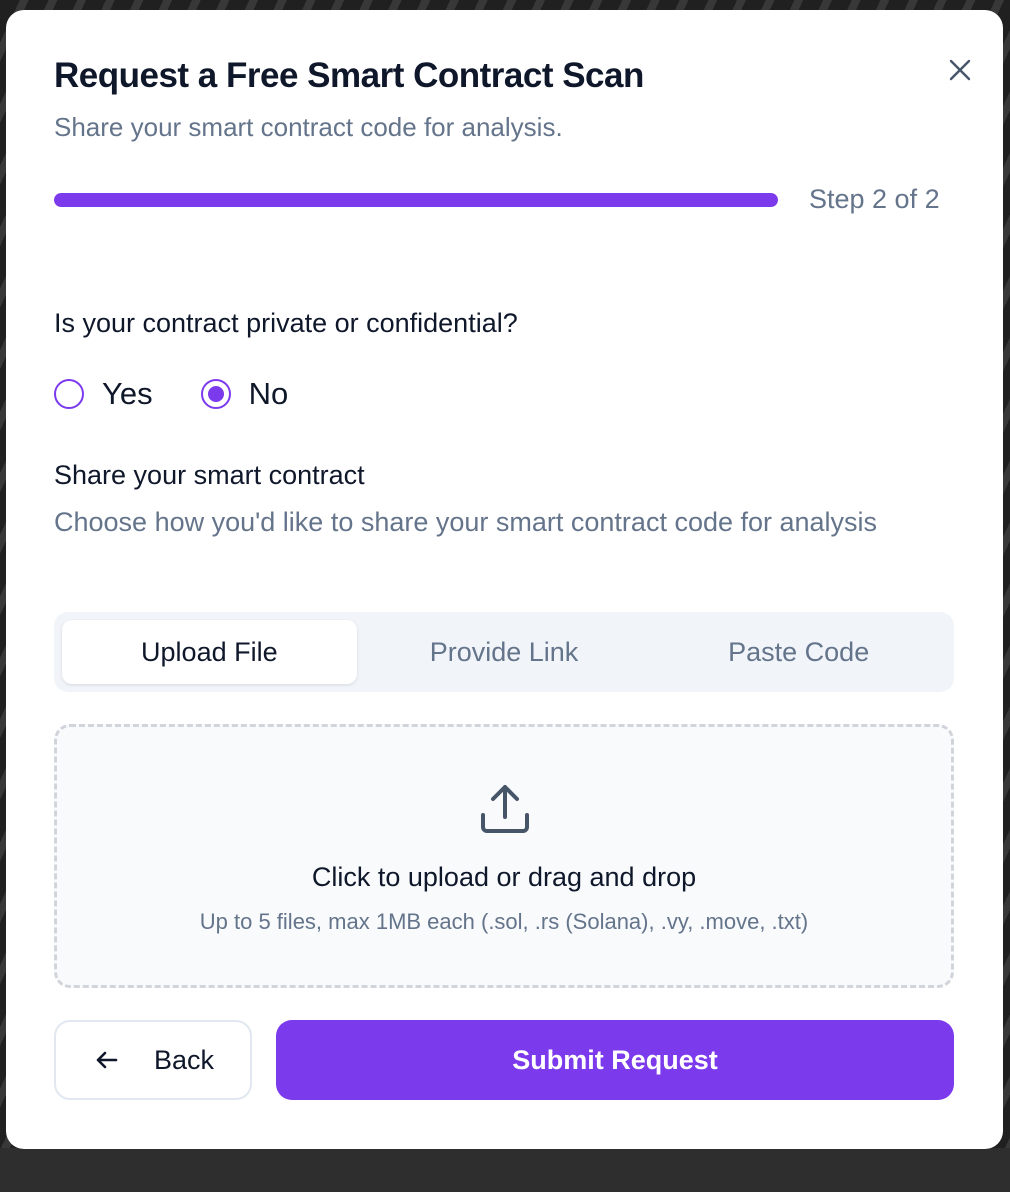 The image size is (1010, 1192). I want to click on tab-upload-file: Upload File, so click(209, 652).